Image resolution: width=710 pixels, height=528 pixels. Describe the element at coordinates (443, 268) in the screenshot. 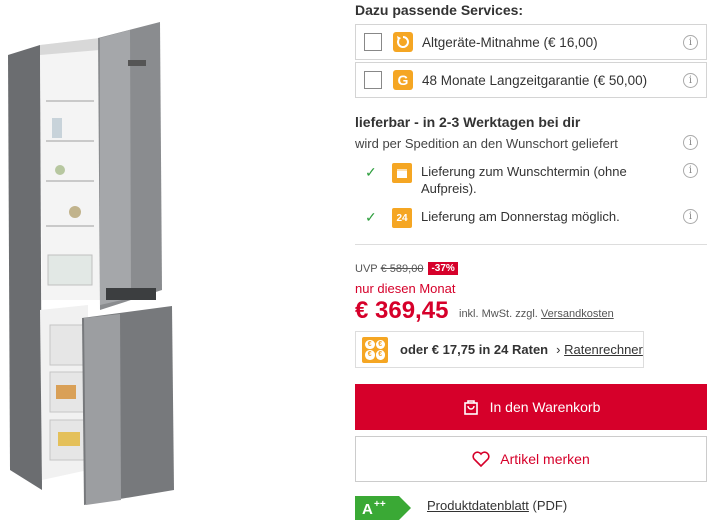

I see `discount-badge: -37%` at that location.